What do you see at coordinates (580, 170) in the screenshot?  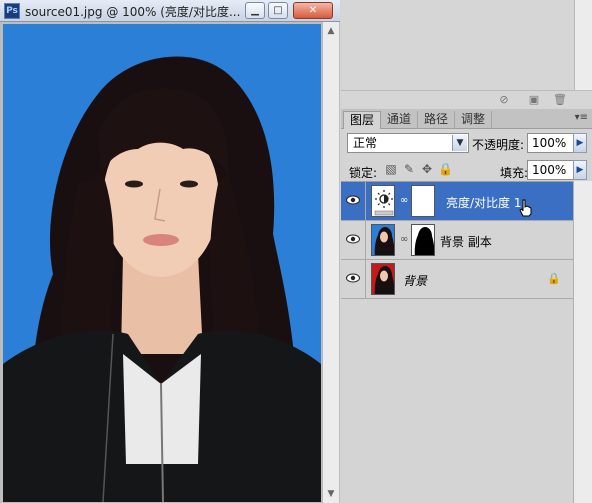 I see `fill-arrow-icon: ▶` at bounding box center [580, 170].